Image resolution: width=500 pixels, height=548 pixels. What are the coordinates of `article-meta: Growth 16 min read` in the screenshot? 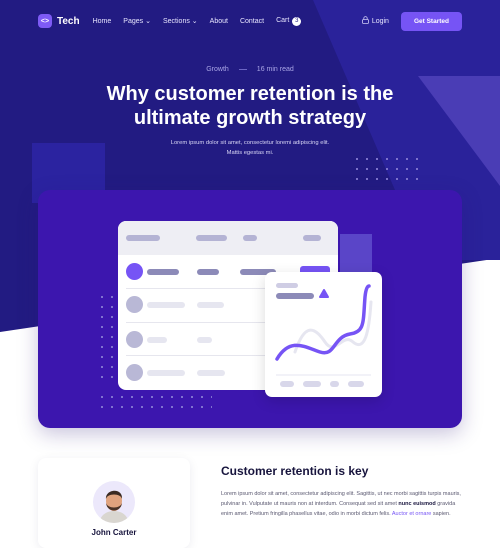 It's located at (250, 69).